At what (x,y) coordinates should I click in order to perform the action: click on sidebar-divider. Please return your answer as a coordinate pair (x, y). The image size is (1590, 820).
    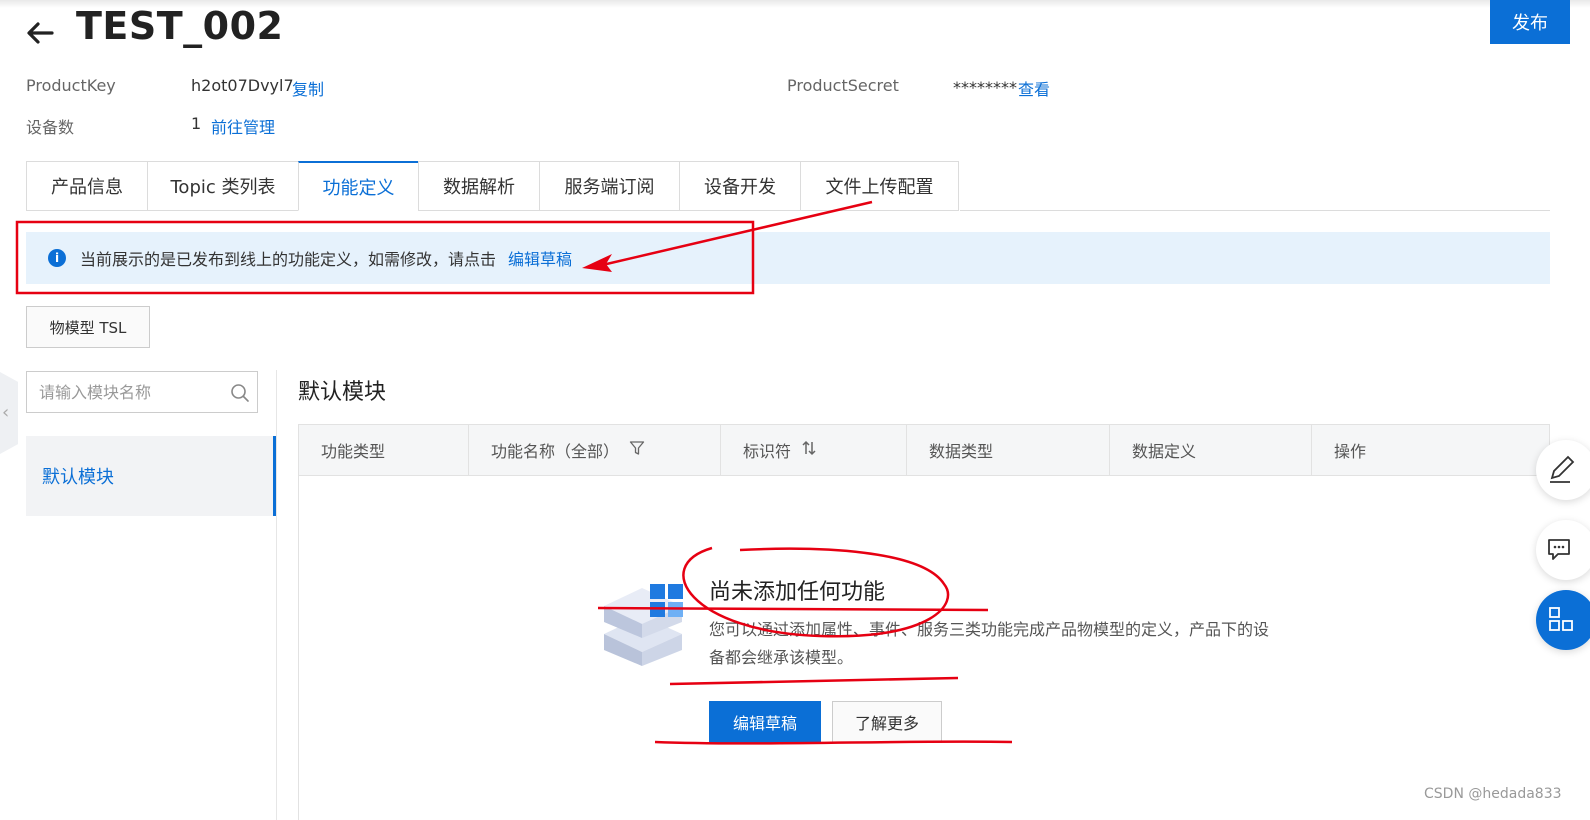
    Looking at the image, I should click on (276, 595).